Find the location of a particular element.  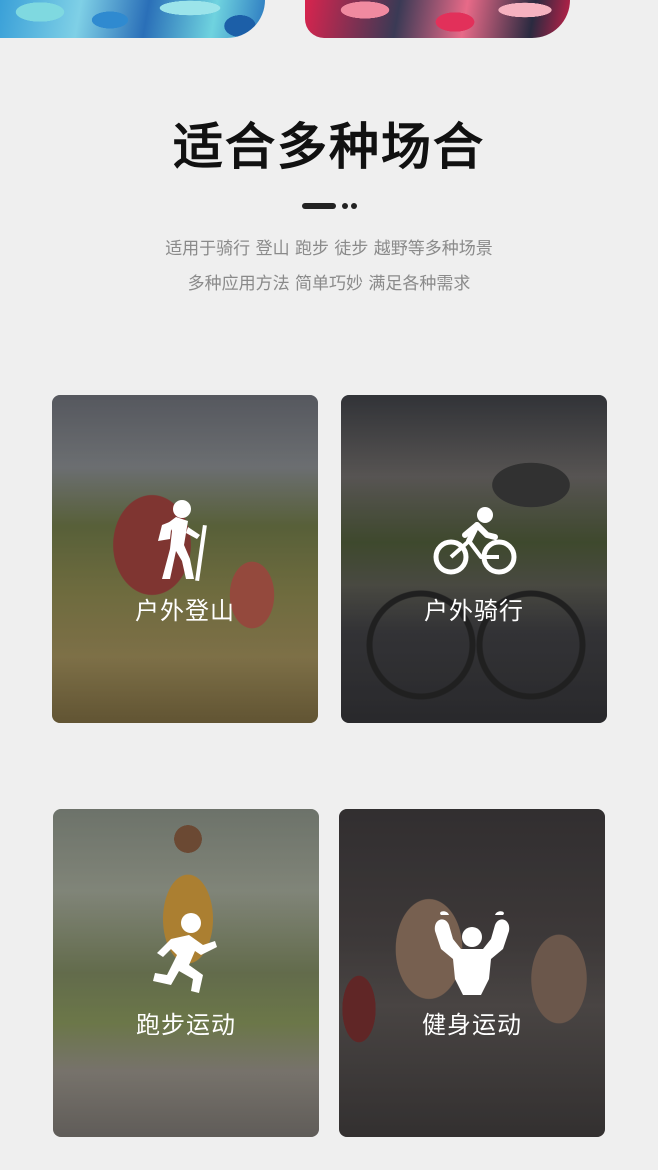

title-divider is located at coordinates (332, 206).